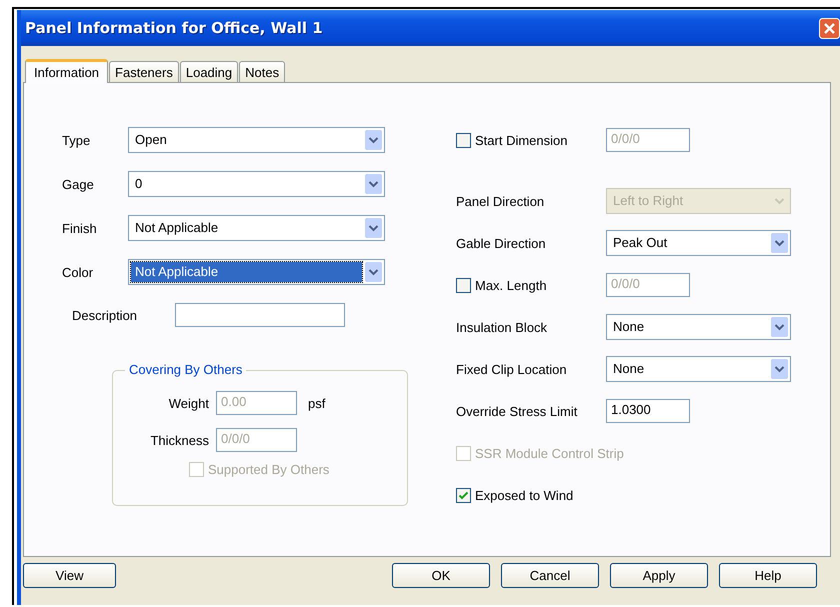 This screenshot has height=607, width=840. I want to click on dropdown: 0, so click(256, 184).